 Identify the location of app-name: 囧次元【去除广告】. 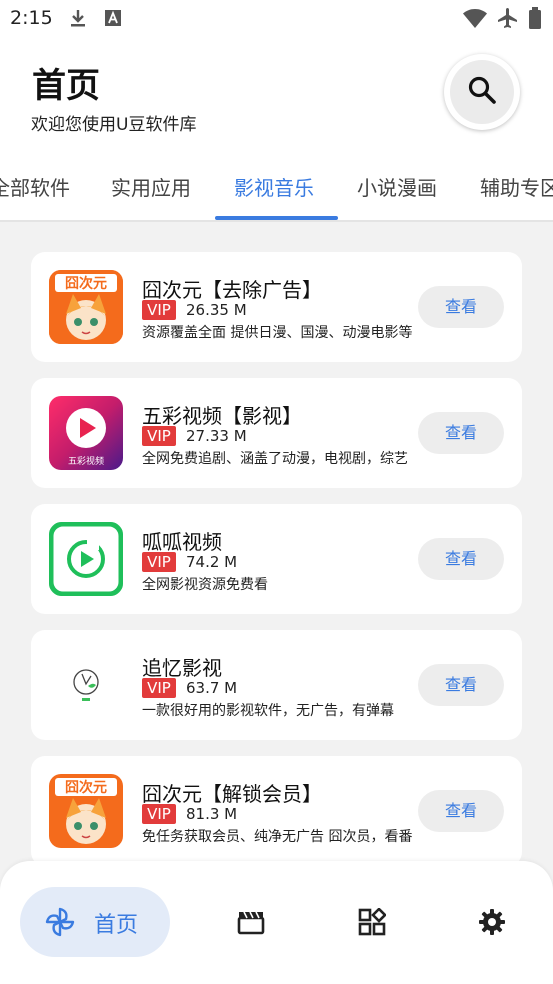
(232, 290).